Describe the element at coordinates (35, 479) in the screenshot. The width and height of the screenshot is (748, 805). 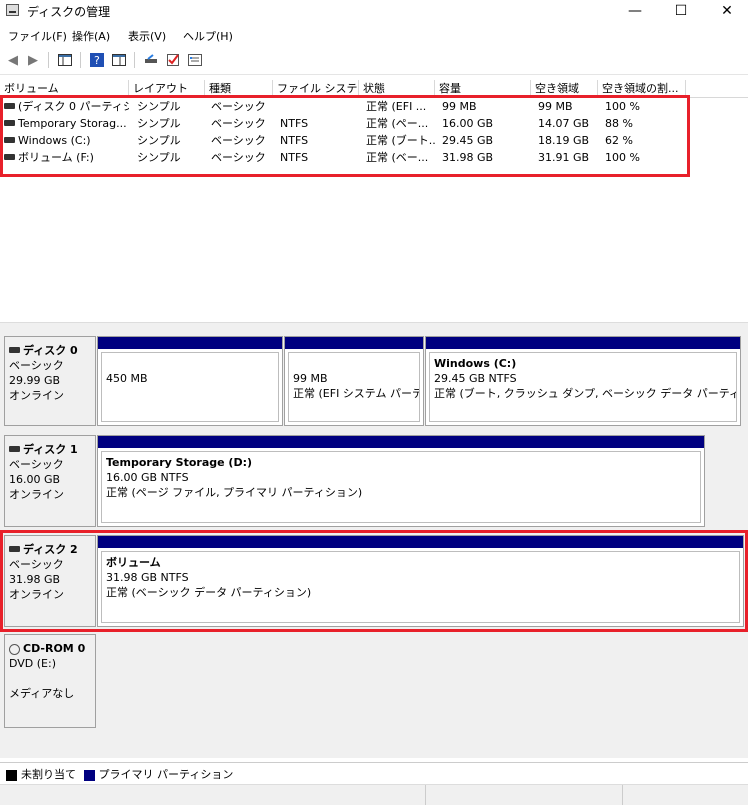
I see `disk-size: 16.00 GB` at that location.